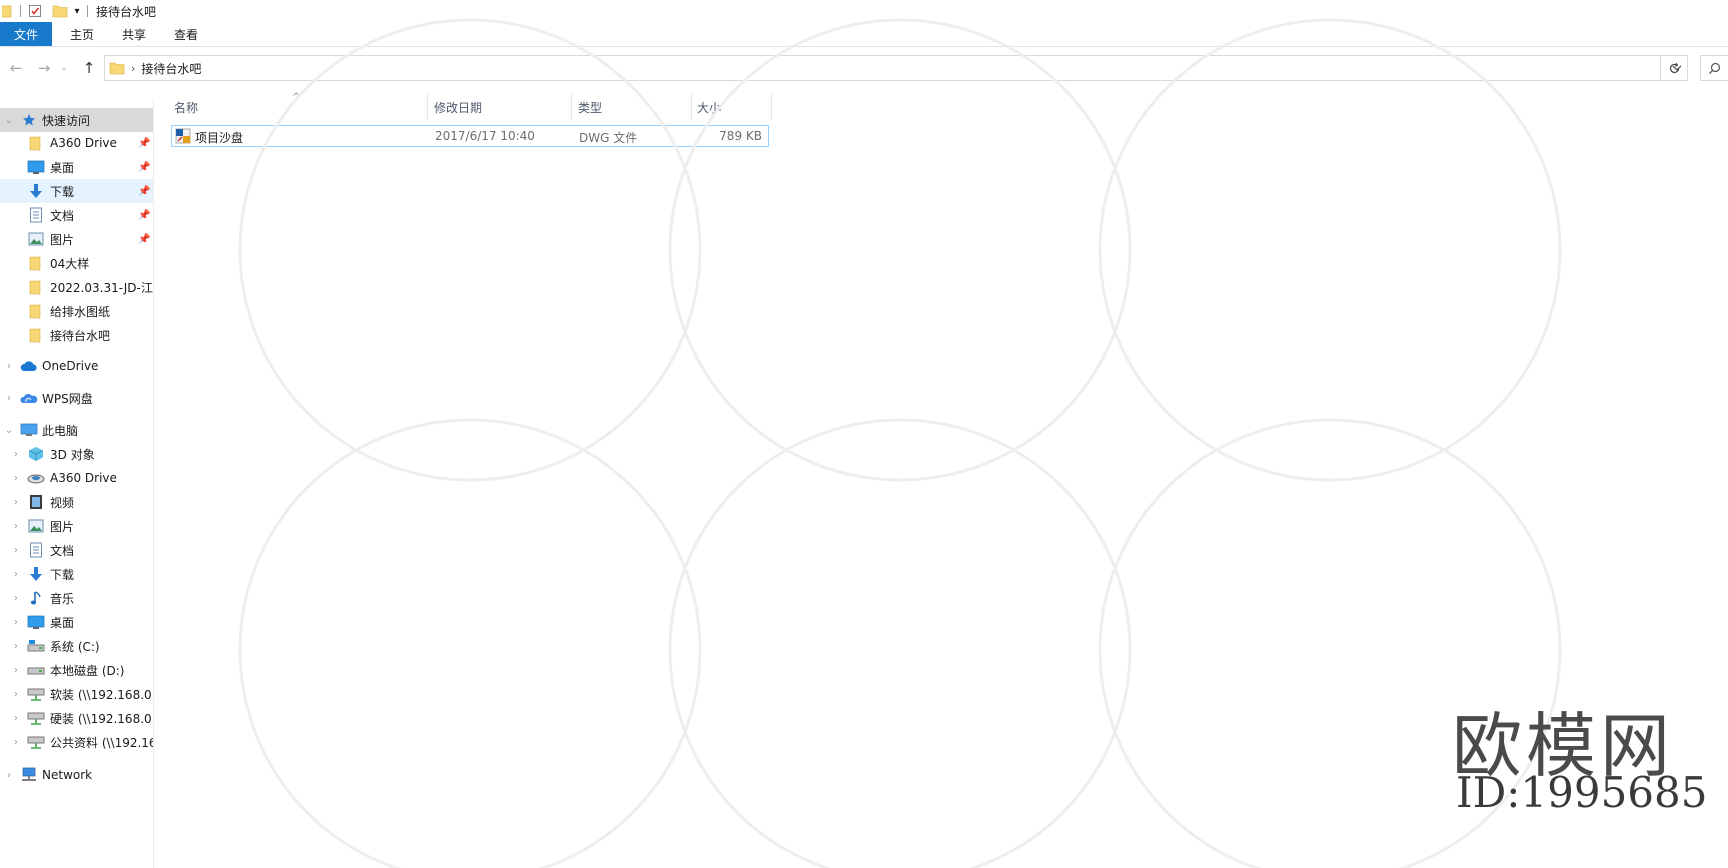 This screenshot has height=868, width=1728. I want to click on sidebar-item-network-drive-public: › 公共资料 (\\192.16, so click(76, 742).